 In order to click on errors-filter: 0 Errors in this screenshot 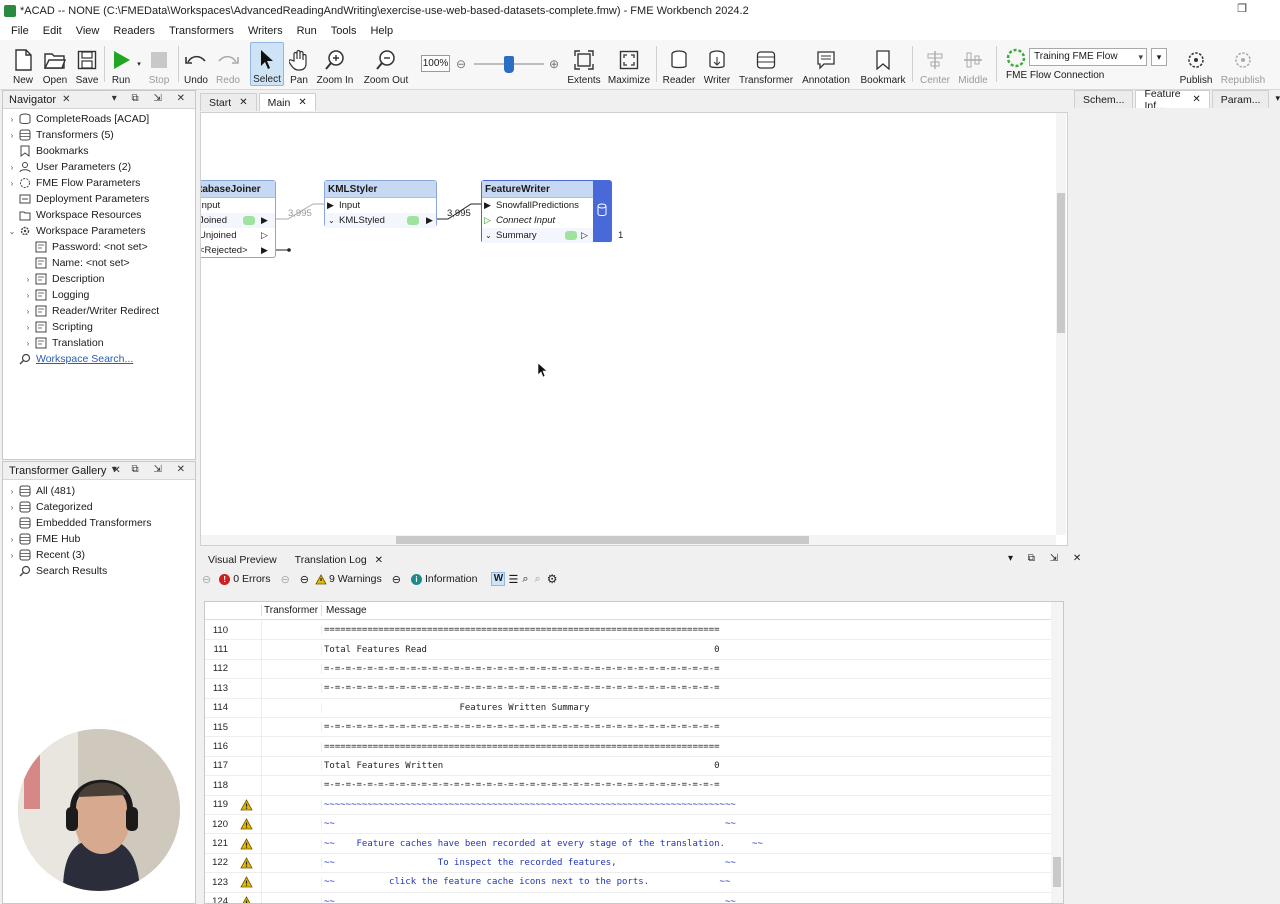, I will do `click(251, 579)`.